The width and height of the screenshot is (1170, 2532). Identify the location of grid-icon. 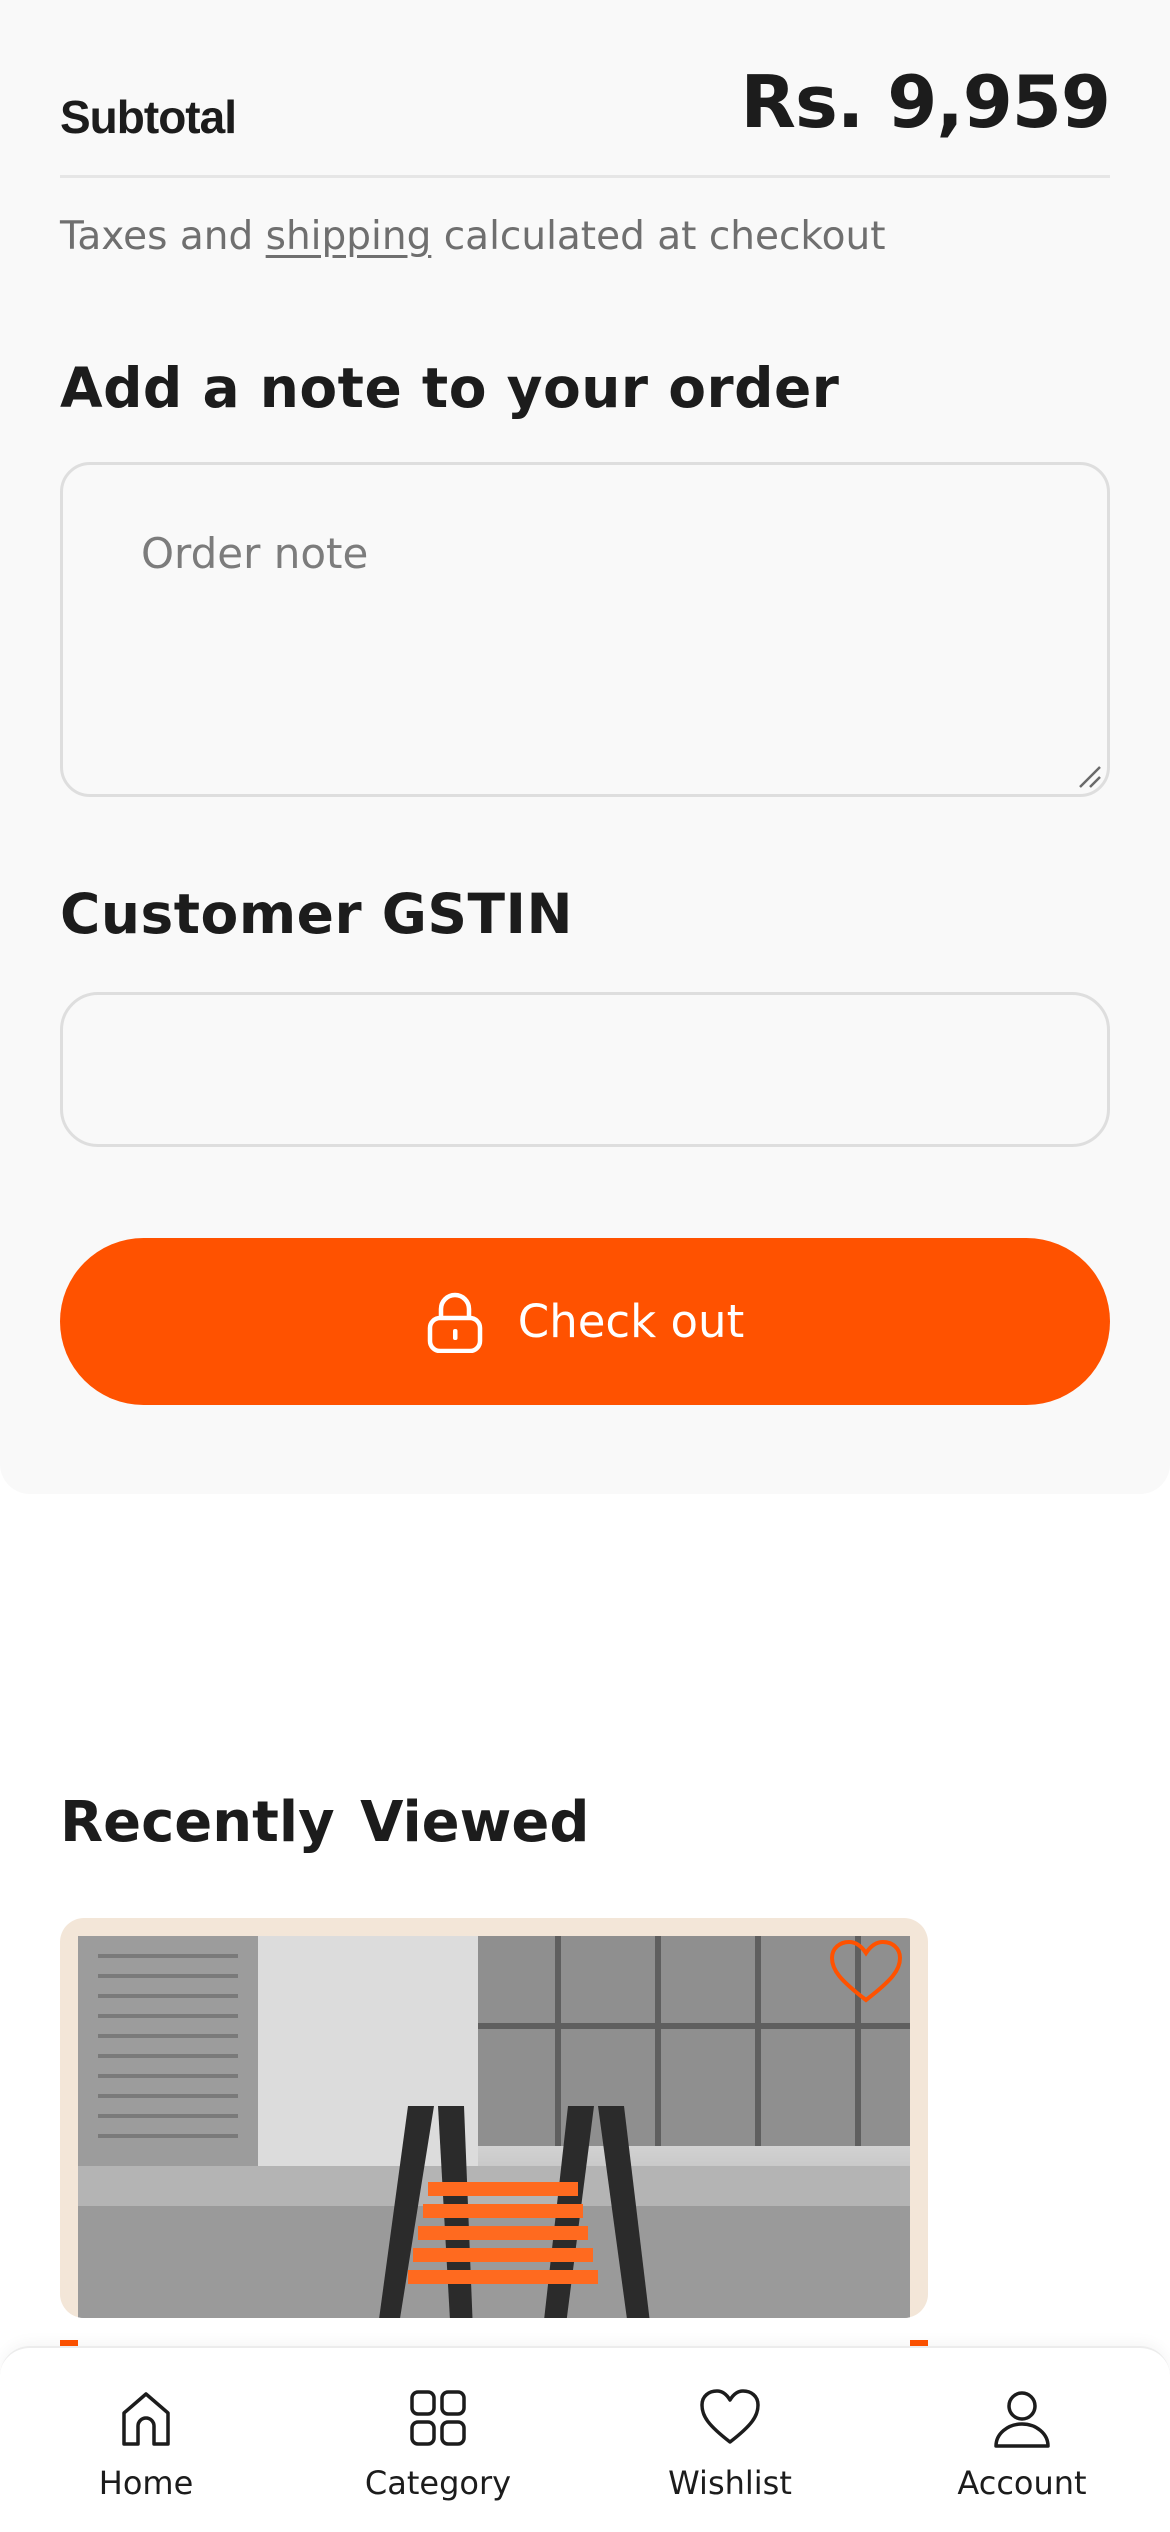
(438, 2418).